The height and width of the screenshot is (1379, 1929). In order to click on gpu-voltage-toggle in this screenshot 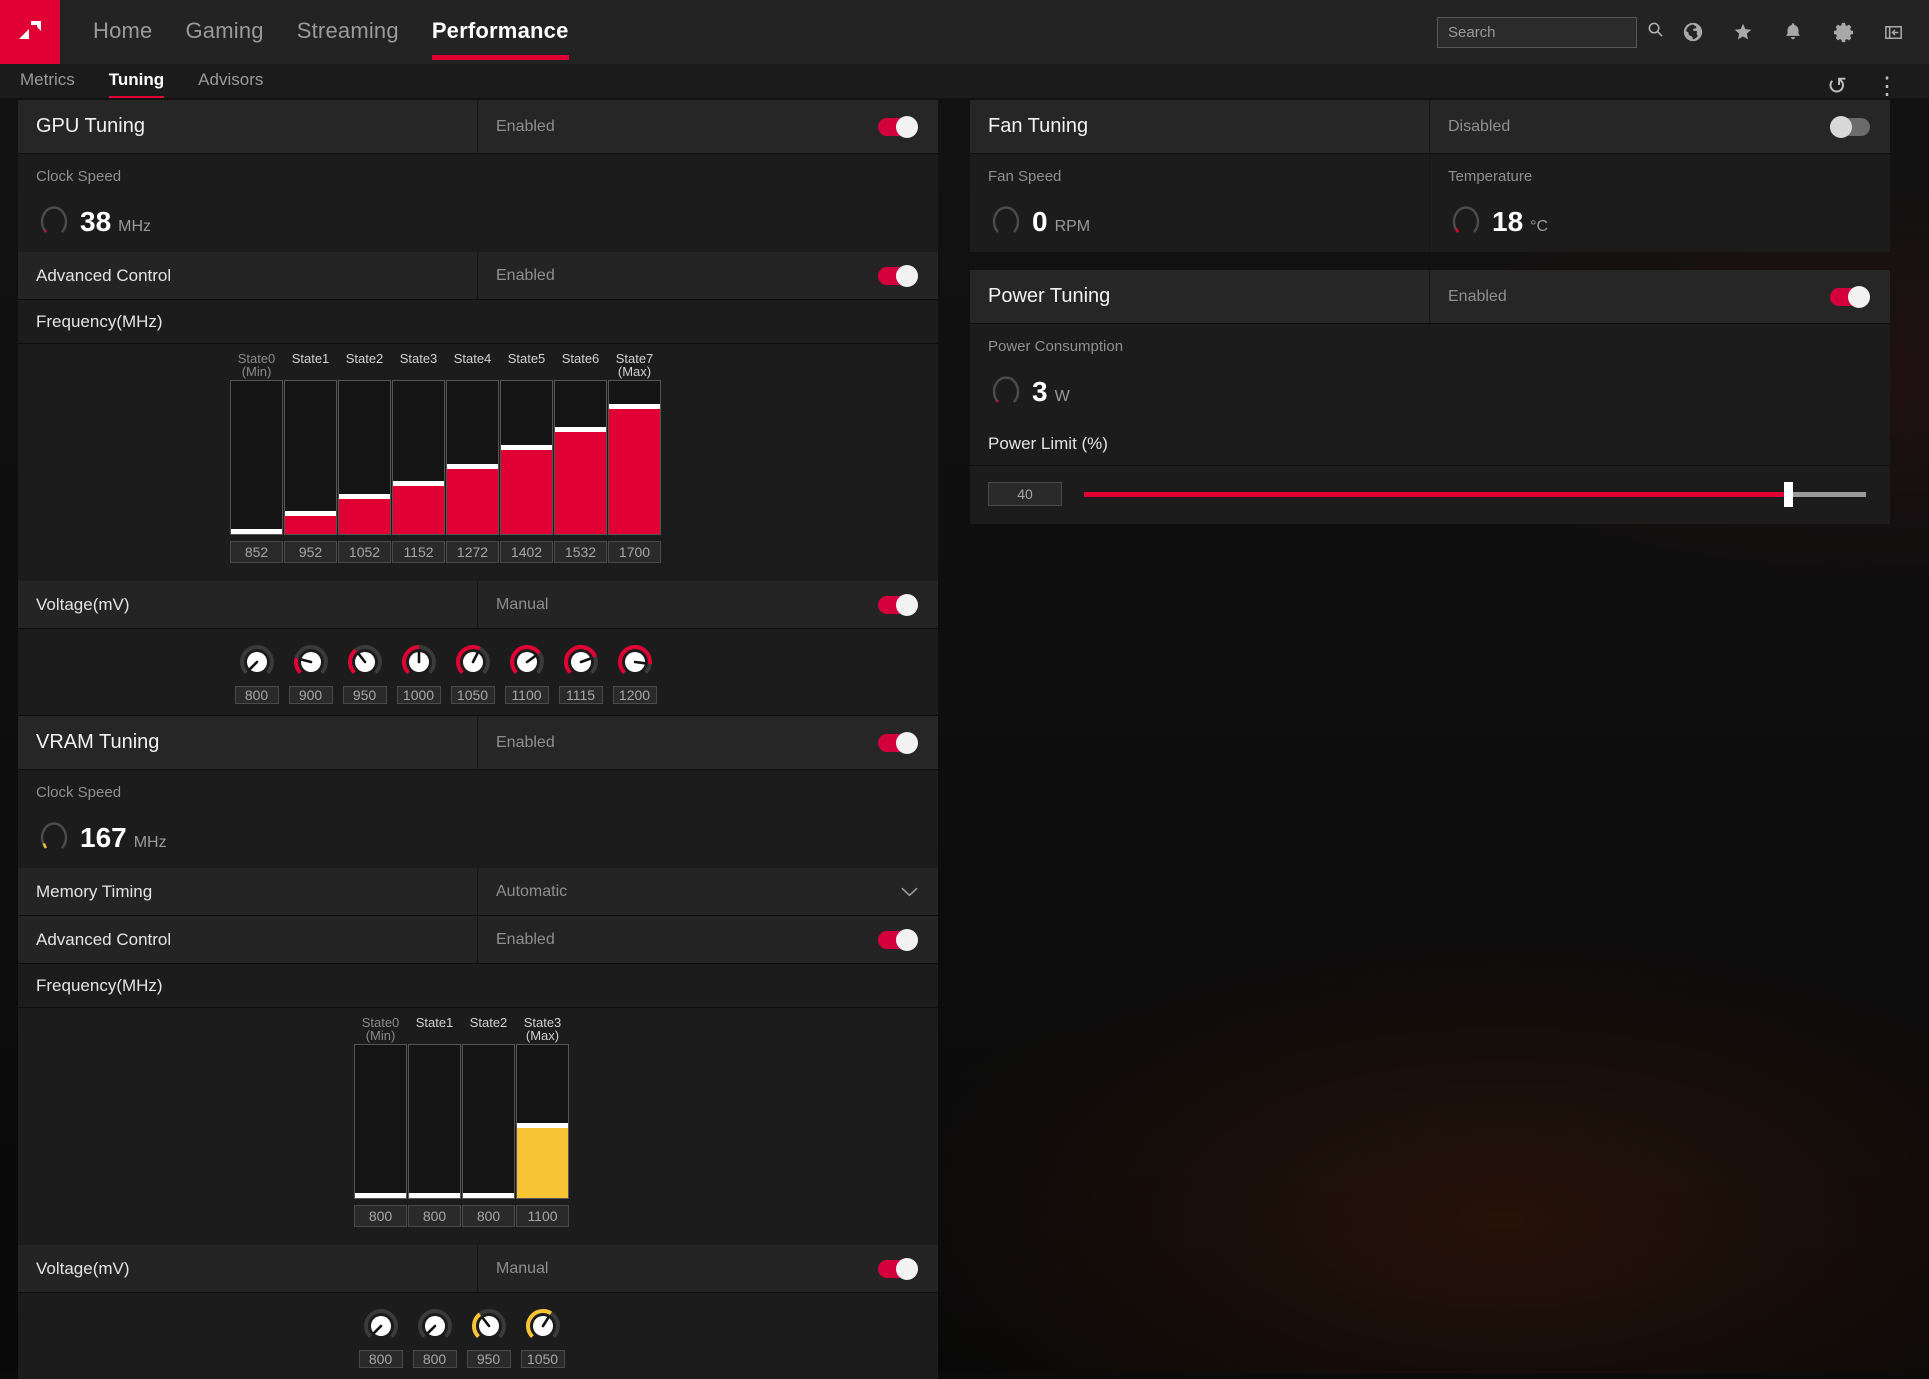, I will do `click(898, 604)`.